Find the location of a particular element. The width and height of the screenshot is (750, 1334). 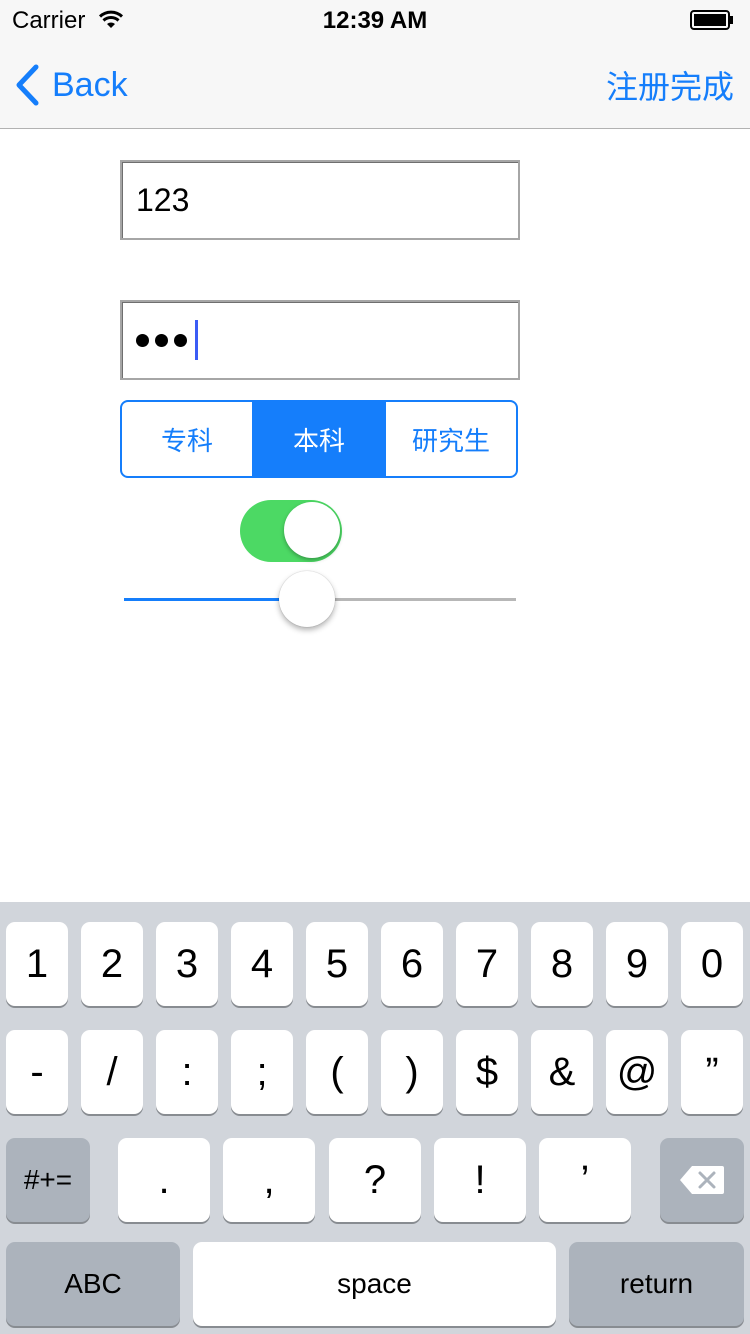

key-8: 8 is located at coordinates (562, 964).